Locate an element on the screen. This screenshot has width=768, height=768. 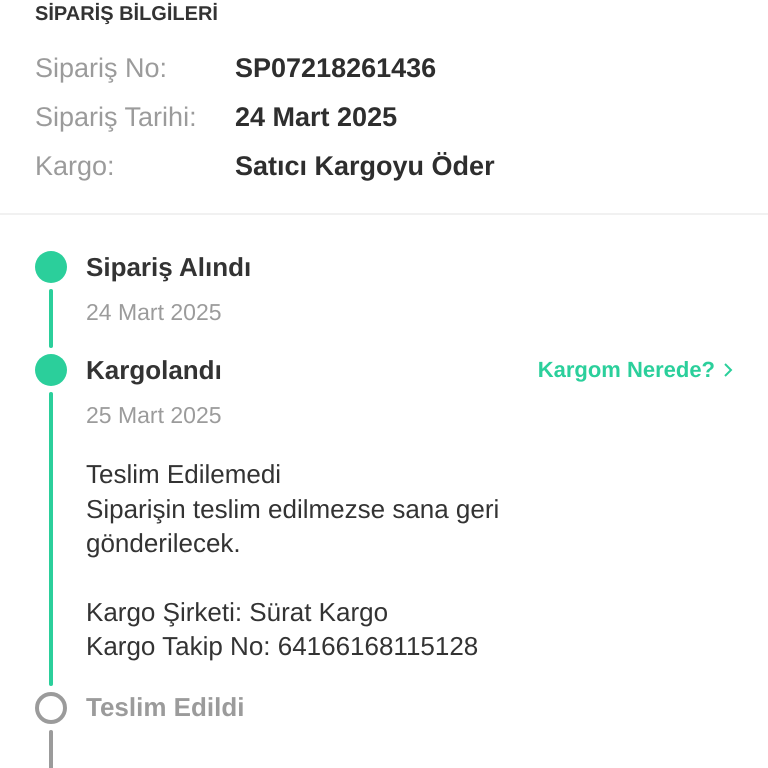
info-value: SP07218261436 is located at coordinates (335, 68).